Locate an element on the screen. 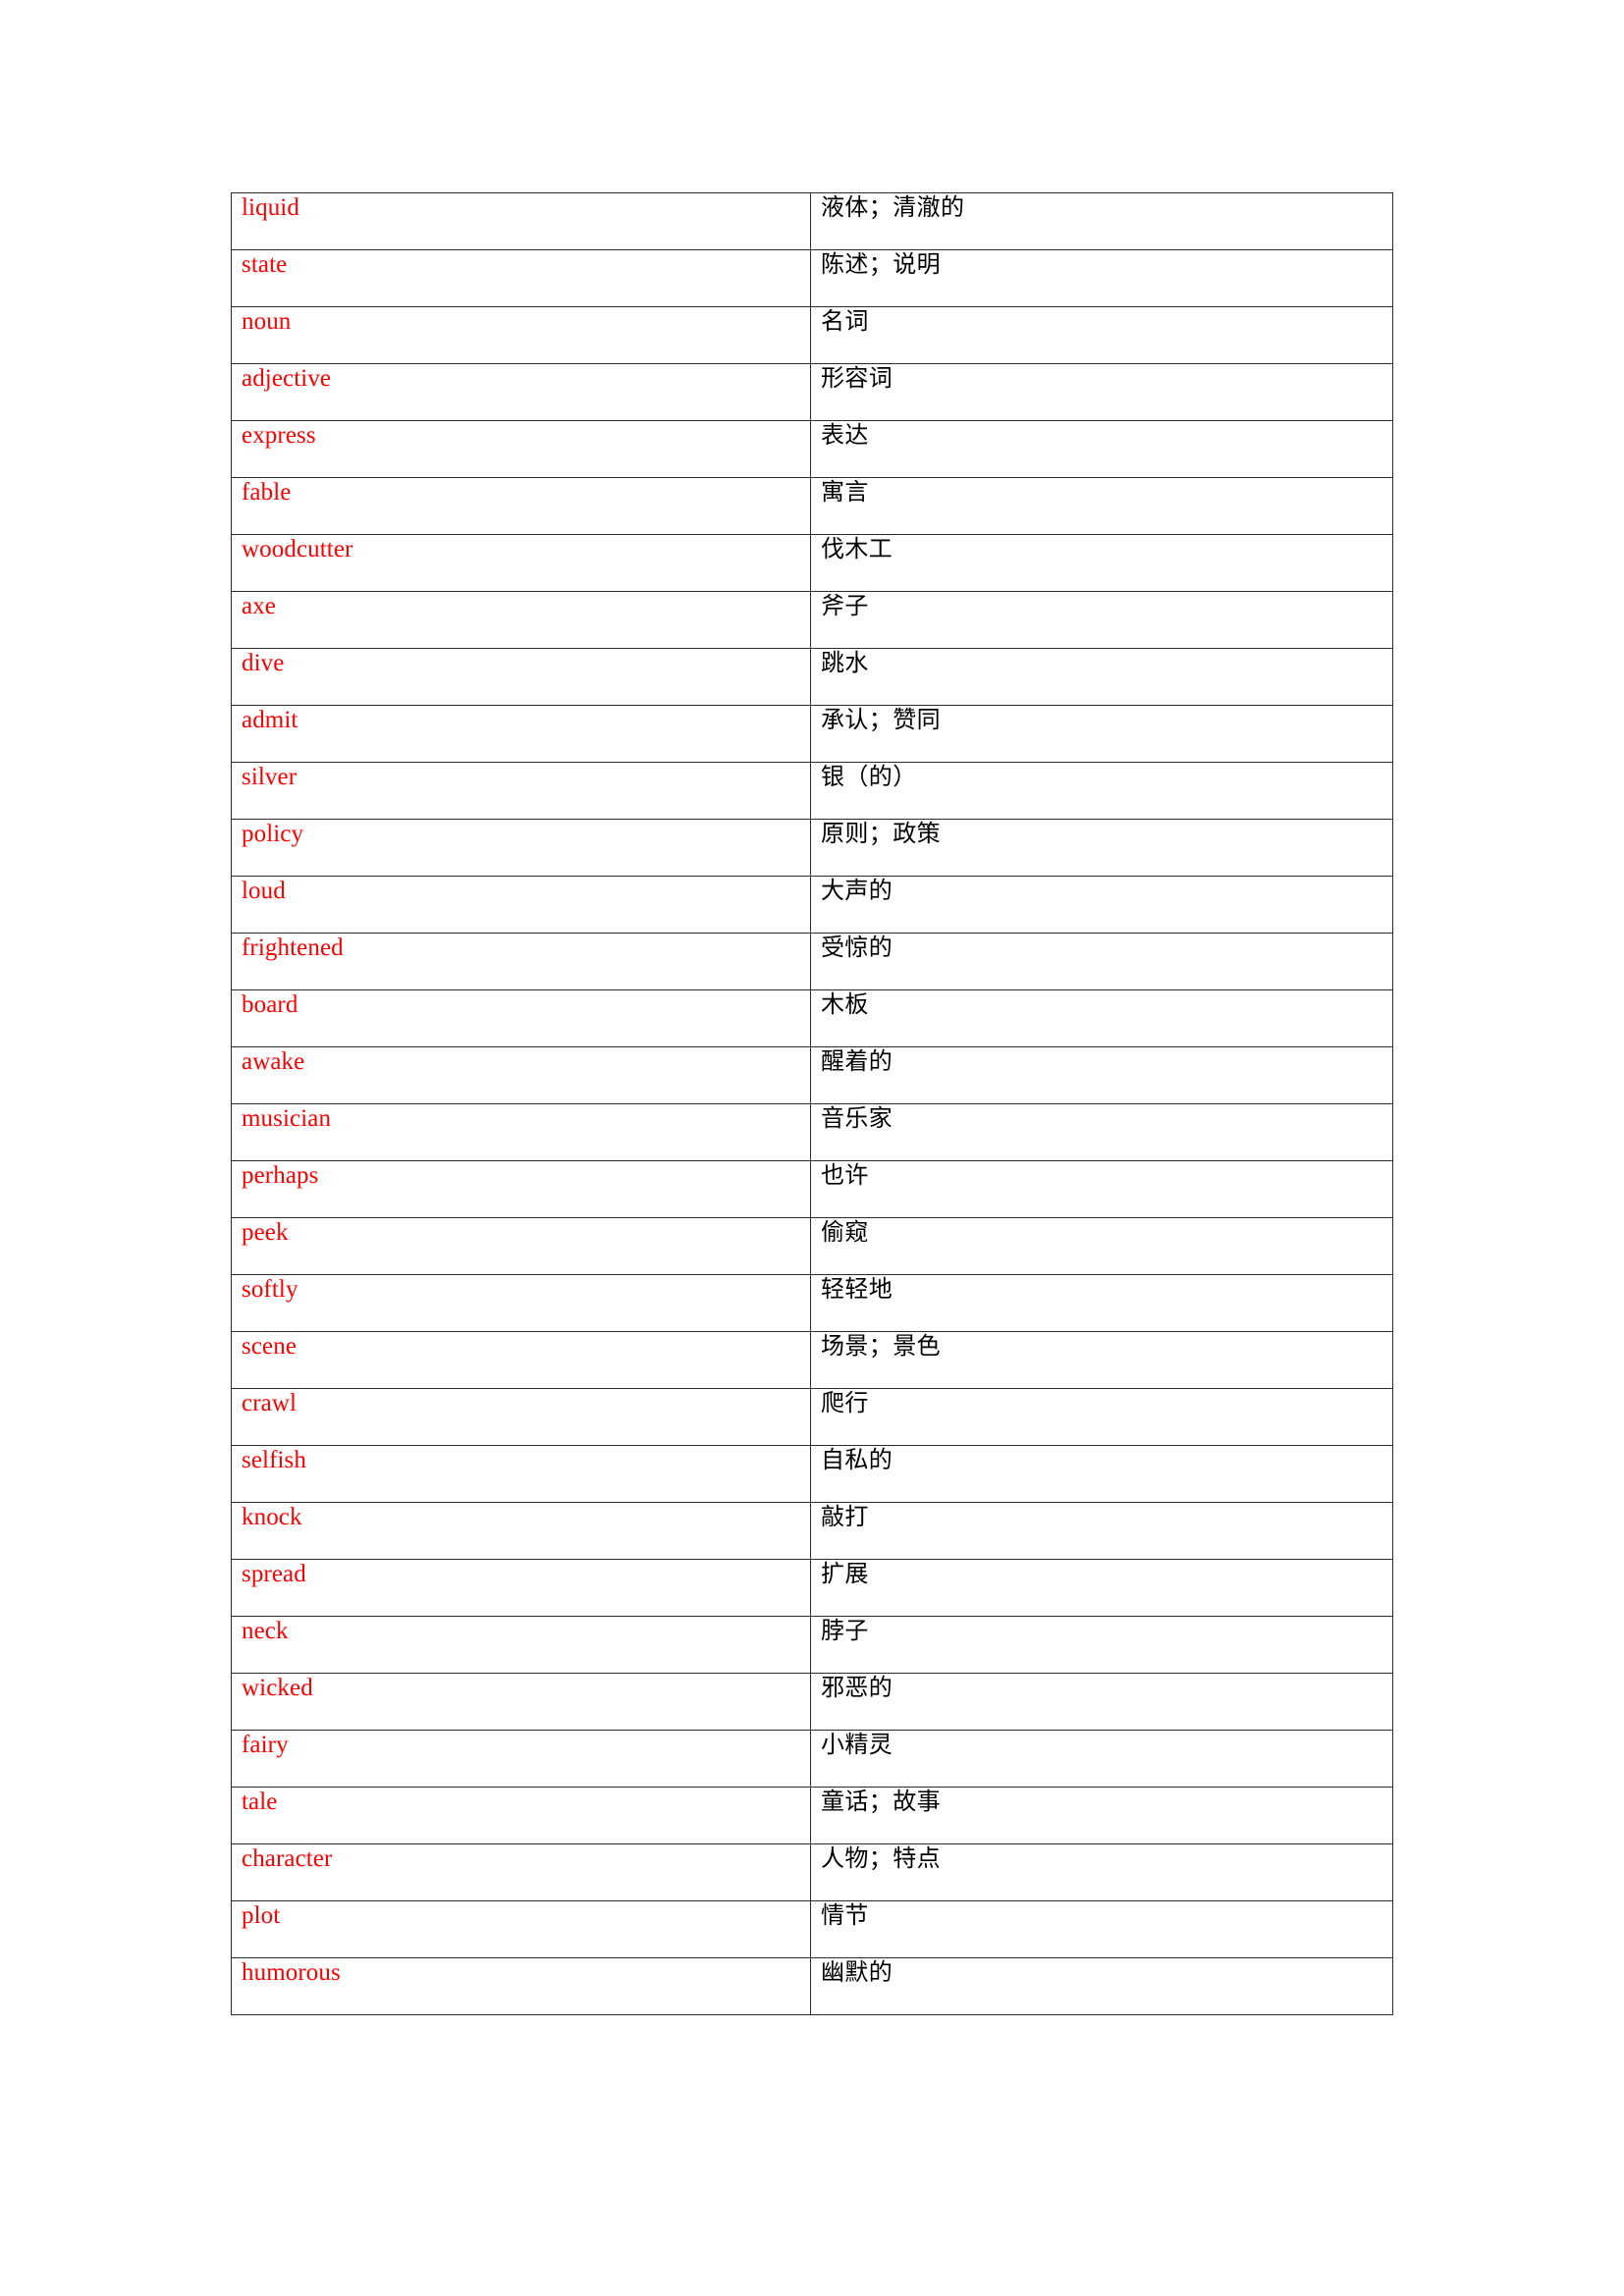 The height and width of the screenshot is (2296, 1624). vocabulary-word-cell: neck is located at coordinates (521, 1645).